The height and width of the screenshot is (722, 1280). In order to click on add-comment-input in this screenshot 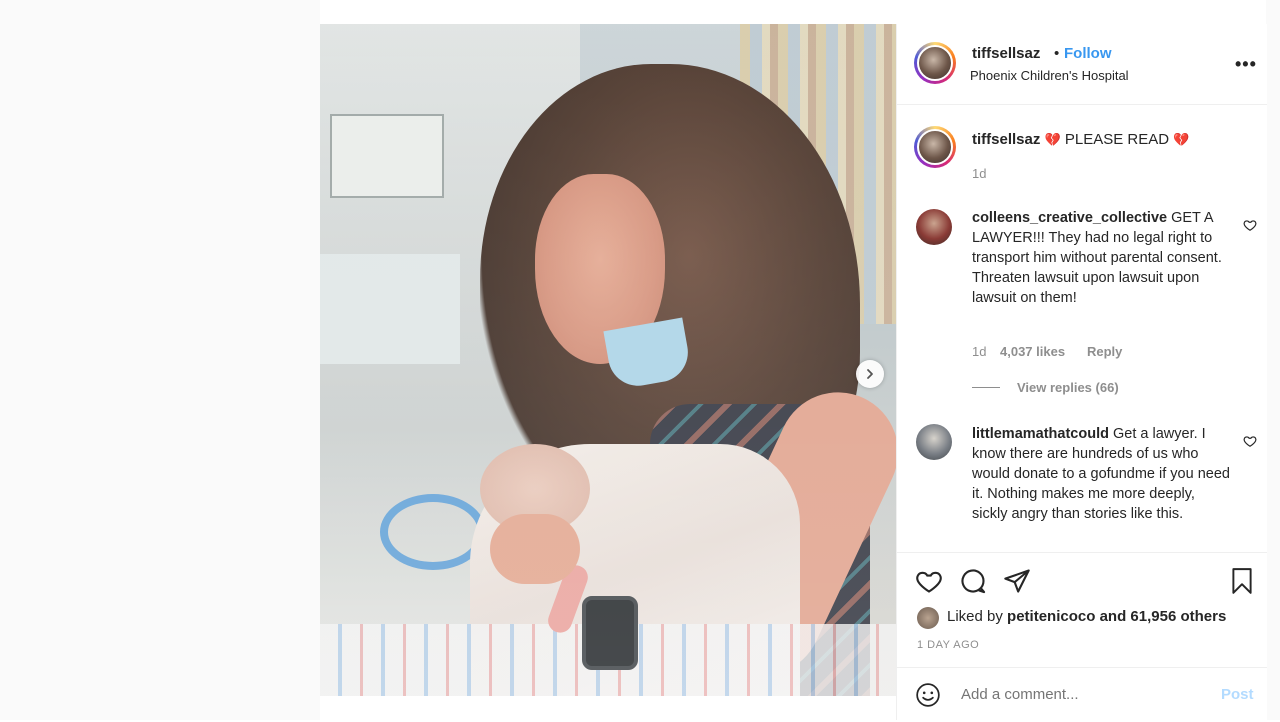, I will do `click(1081, 694)`.